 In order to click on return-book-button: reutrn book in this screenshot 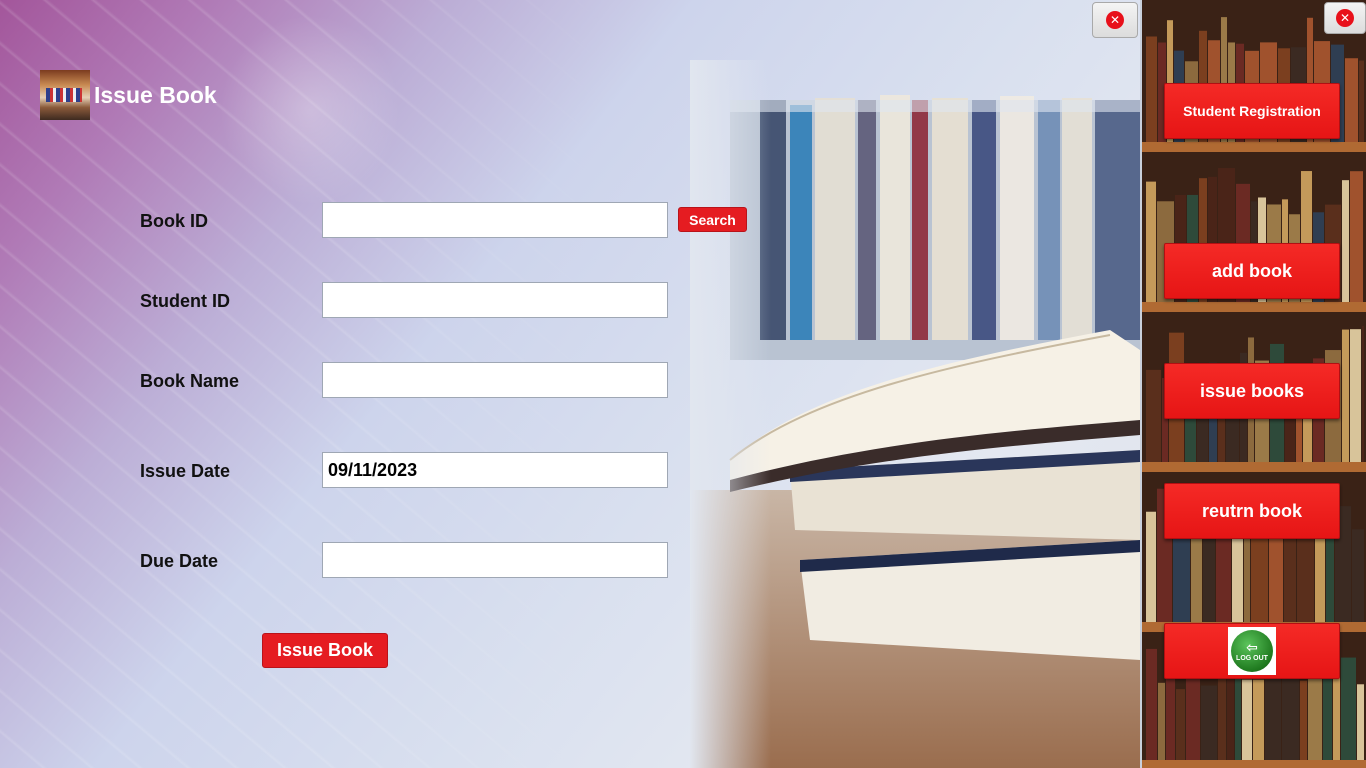, I will do `click(1252, 511)`.